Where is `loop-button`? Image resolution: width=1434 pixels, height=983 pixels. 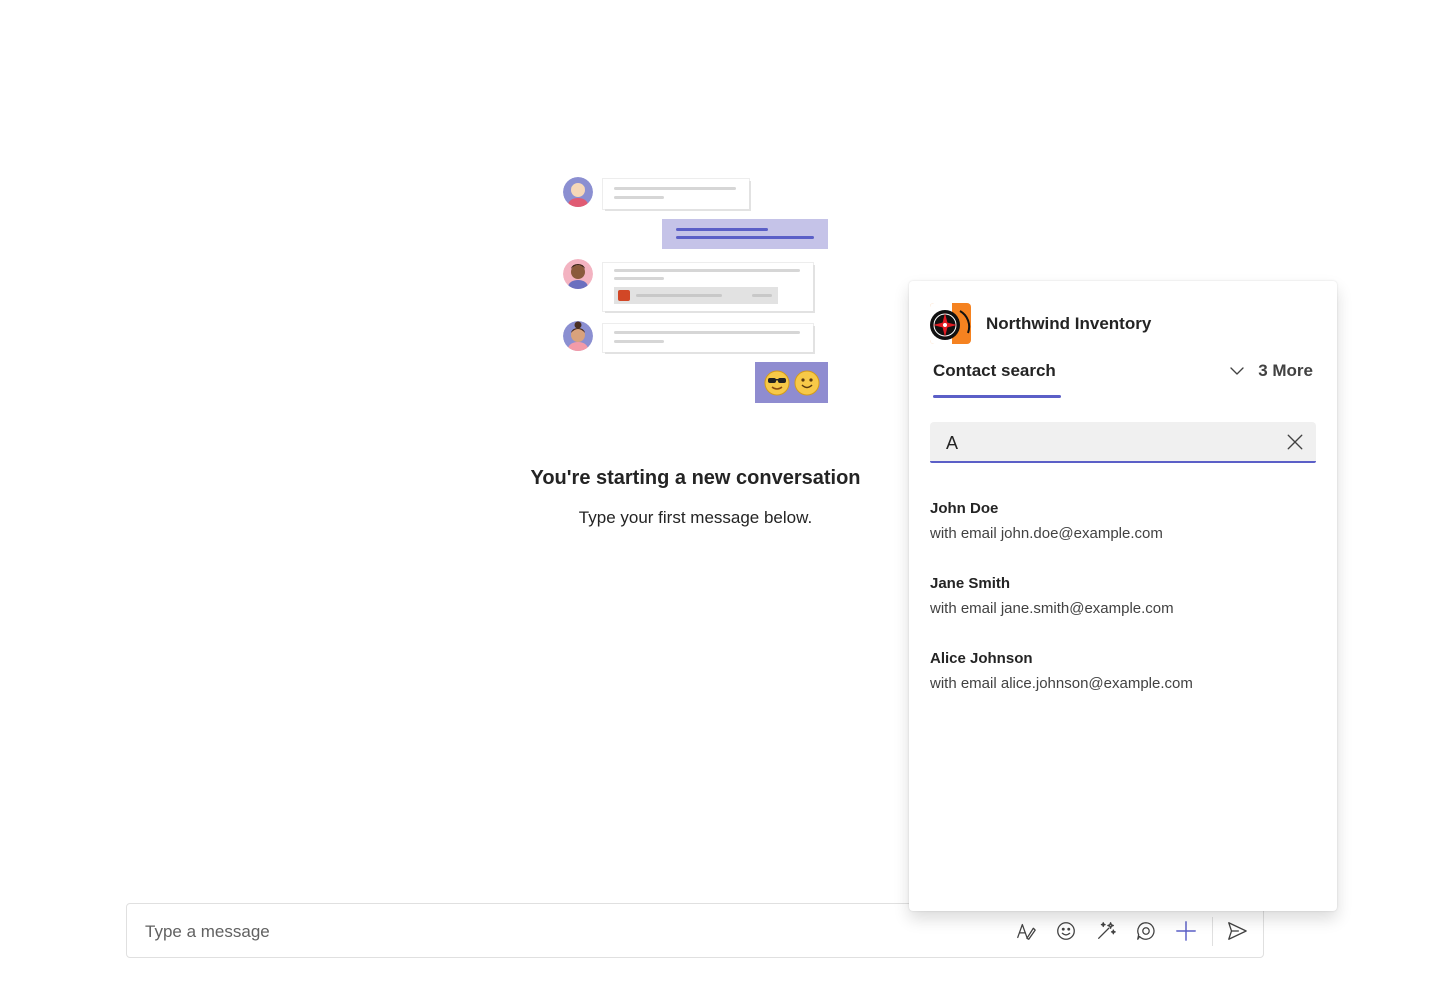 loop-button is located at coordinates (1146, 931).